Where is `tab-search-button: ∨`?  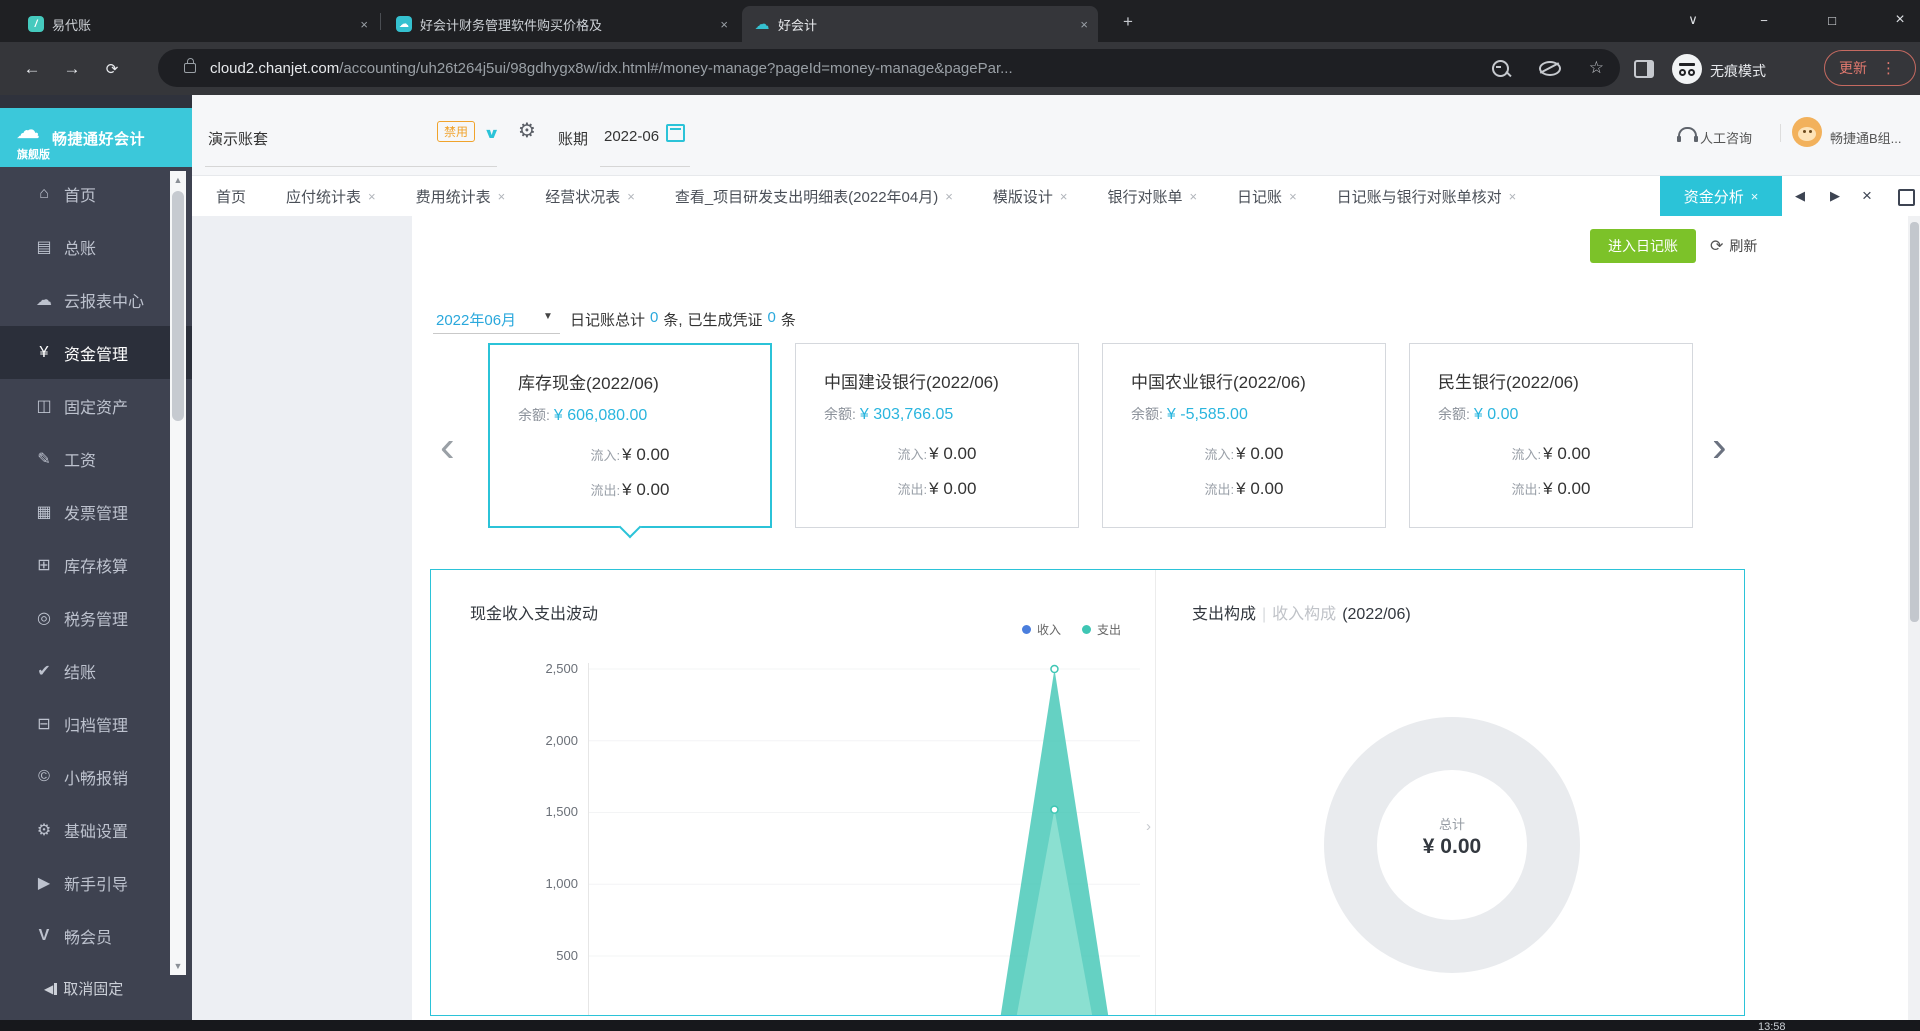 tab-search-button: ∨ is located at coordinates (1693, 20).